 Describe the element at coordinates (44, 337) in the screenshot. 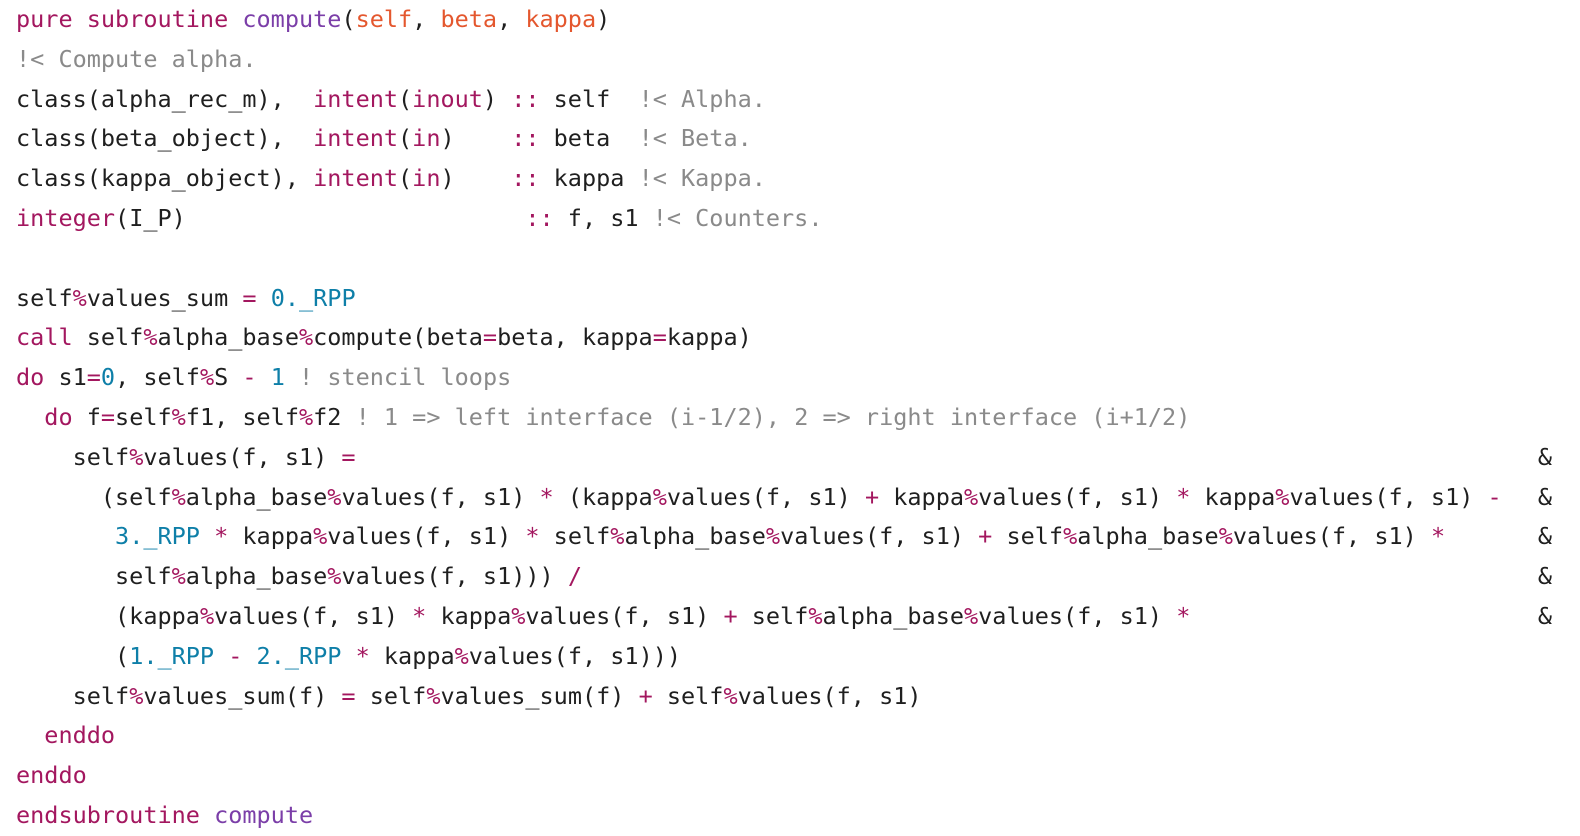

I see `keyword-token: call` at that location.